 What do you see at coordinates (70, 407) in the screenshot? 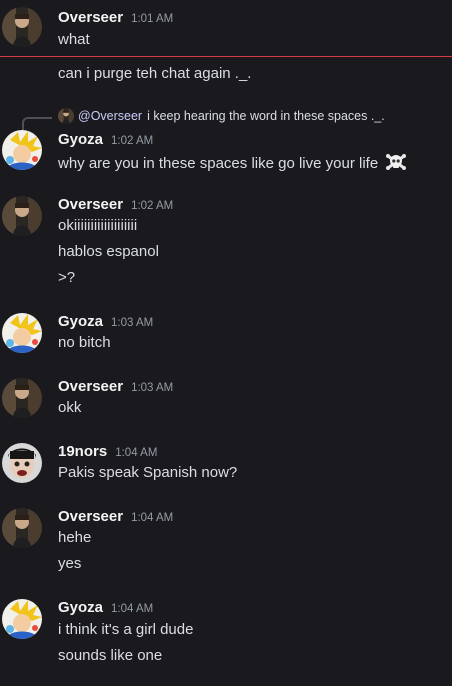
I see `message-text: okk` at bounding box center [70, 407].